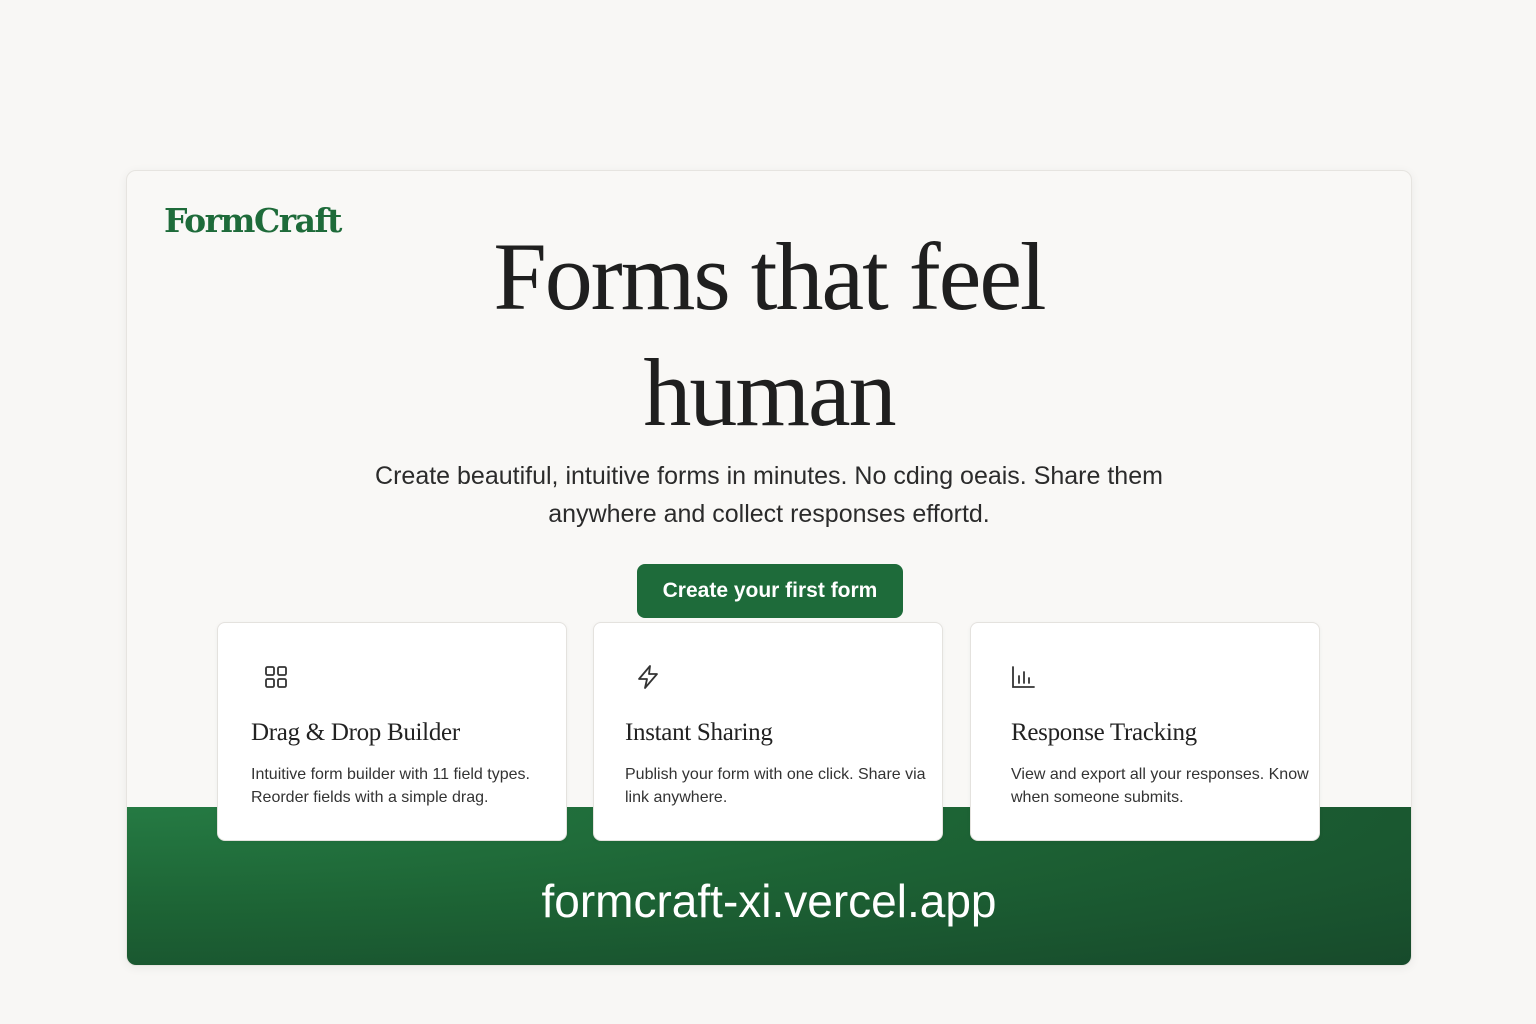  I want to click on feature-title: Response Tracking, so click(1104, 732).